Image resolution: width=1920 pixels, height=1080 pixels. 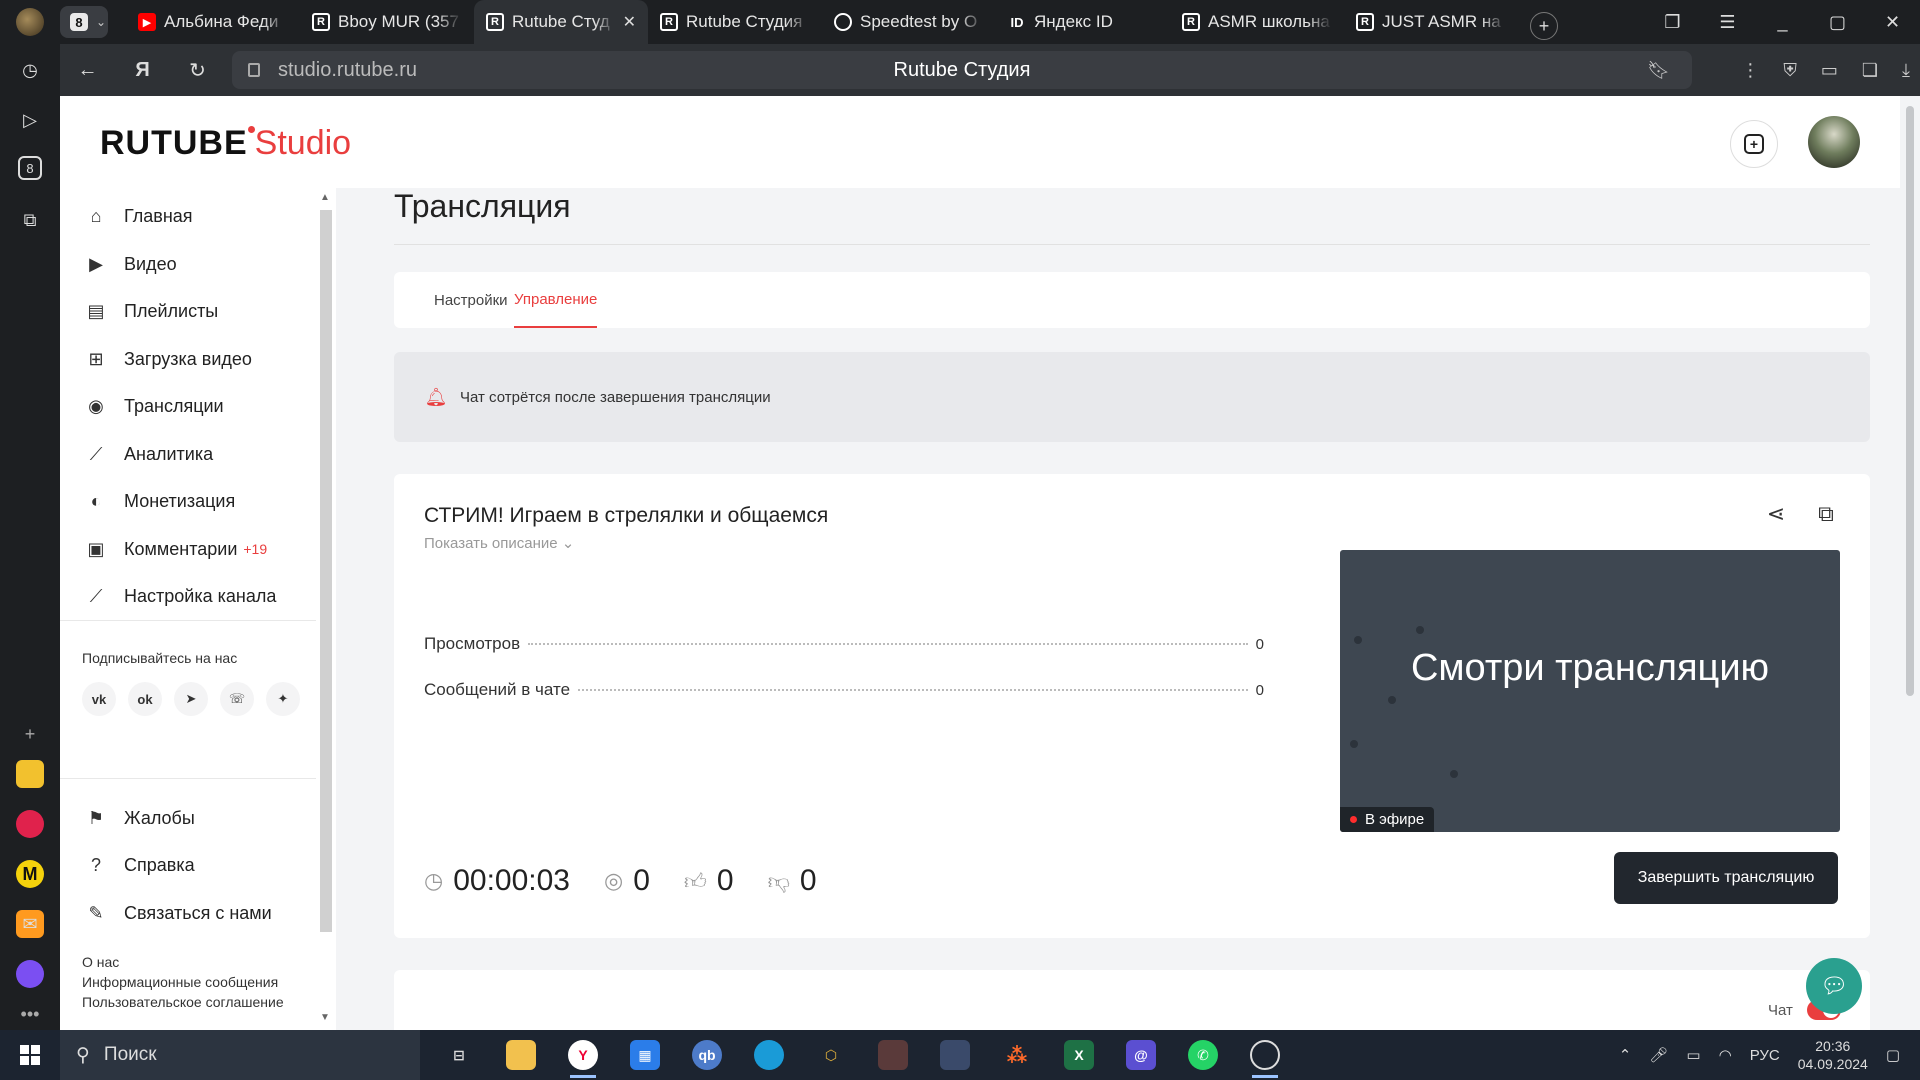 What do you see at coordinates (183, 982) in the screenshot?
I see `footer-link-info: Информационные сообщения` at bounding box center [183, 982].